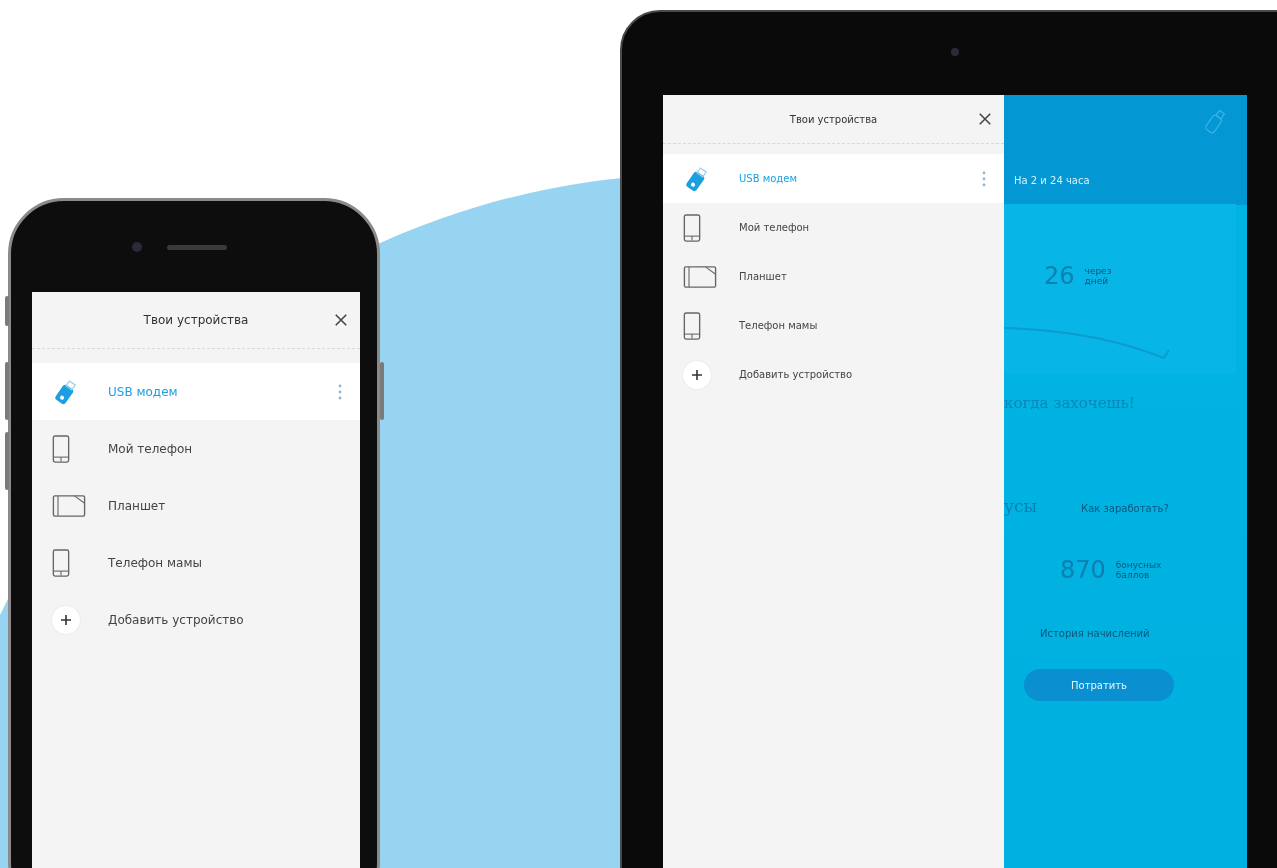 The height and width of the screenshot is (868, 1277). I want to click on caption-text: через, so click(1098, 271).